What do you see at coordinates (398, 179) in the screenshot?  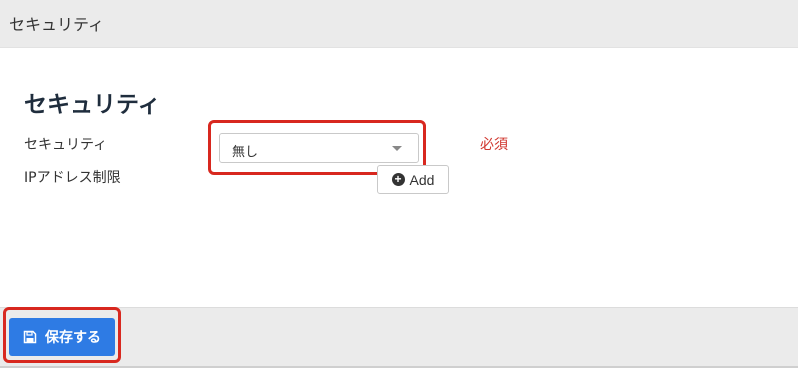 I see `plus-circle-icon: +` at bounding box center [398, 179].